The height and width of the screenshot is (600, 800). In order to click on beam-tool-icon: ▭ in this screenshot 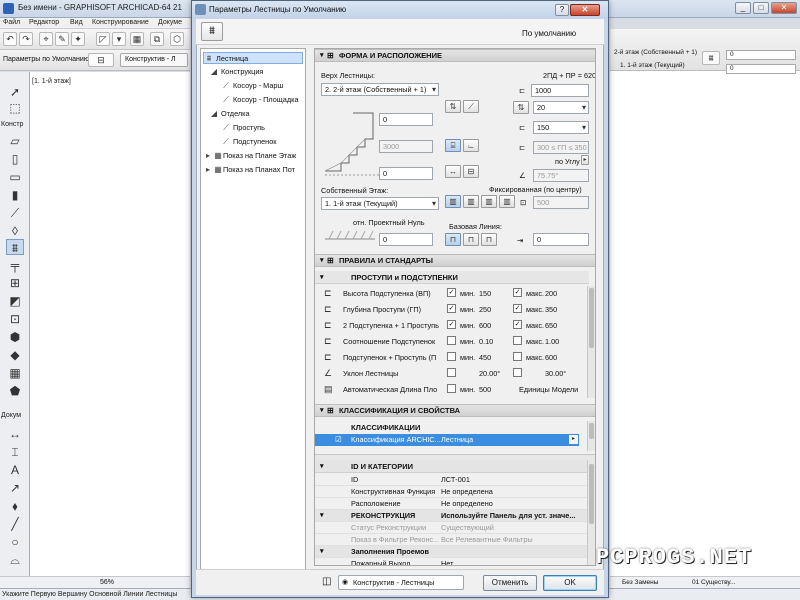, I will do `click(15, 177)`.